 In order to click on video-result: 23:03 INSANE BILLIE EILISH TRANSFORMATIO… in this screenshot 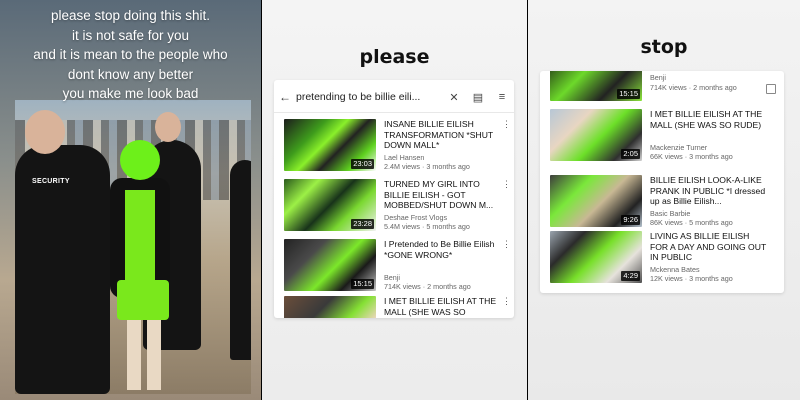, I will do `click(397, 148)`.